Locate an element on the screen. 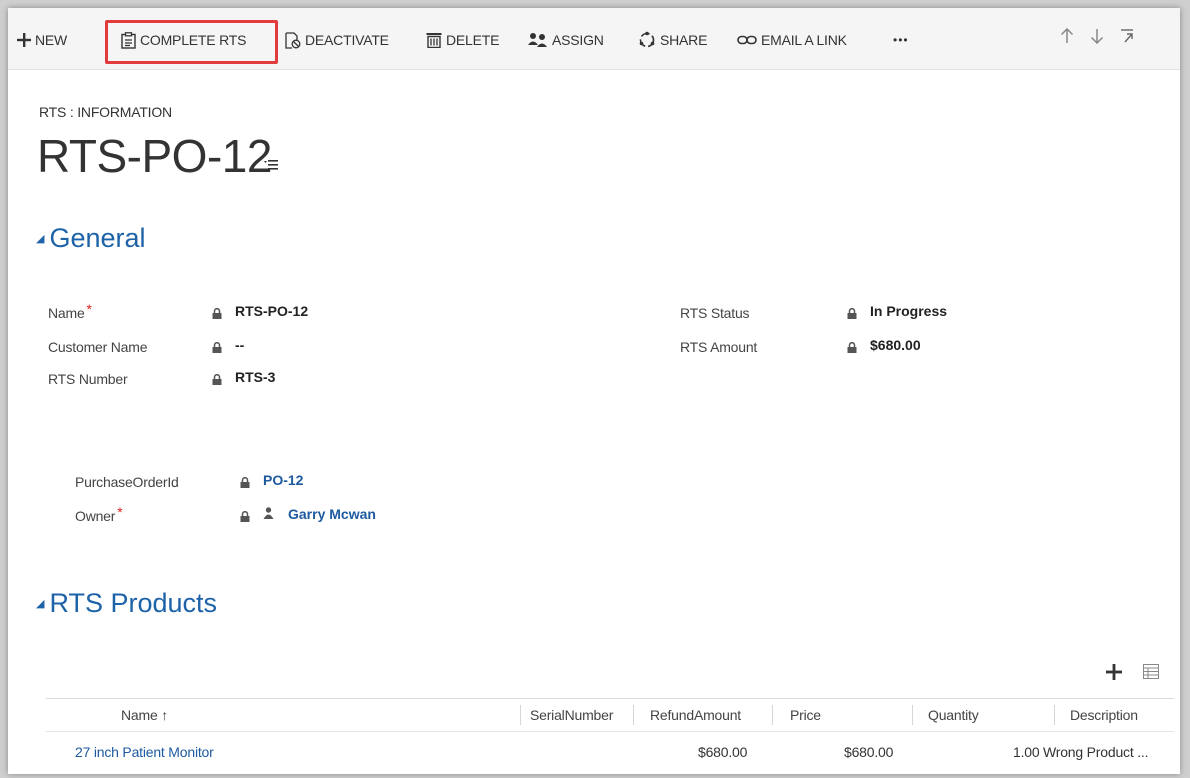  rts-status-label: RTS Status is located at coordinates (715, 313).